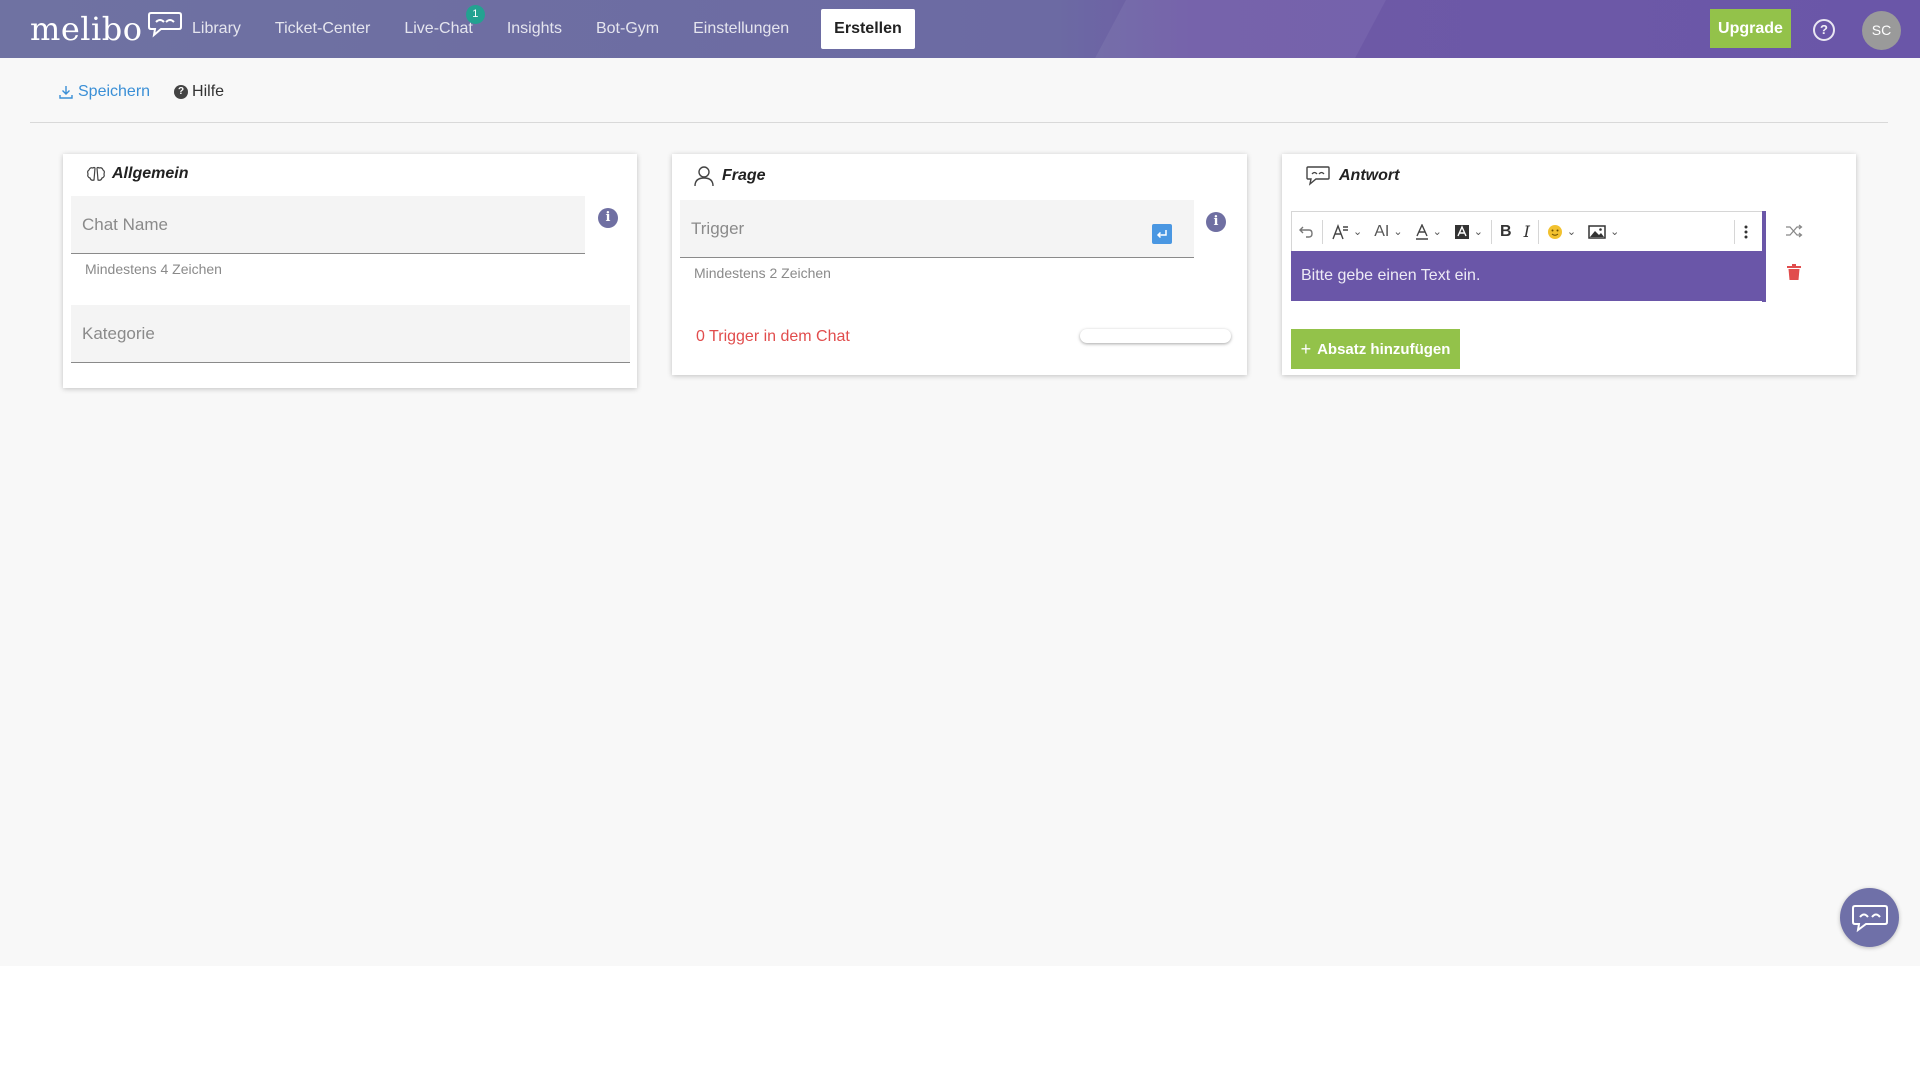  I want to click on undo-icon, so click(1306, 232).